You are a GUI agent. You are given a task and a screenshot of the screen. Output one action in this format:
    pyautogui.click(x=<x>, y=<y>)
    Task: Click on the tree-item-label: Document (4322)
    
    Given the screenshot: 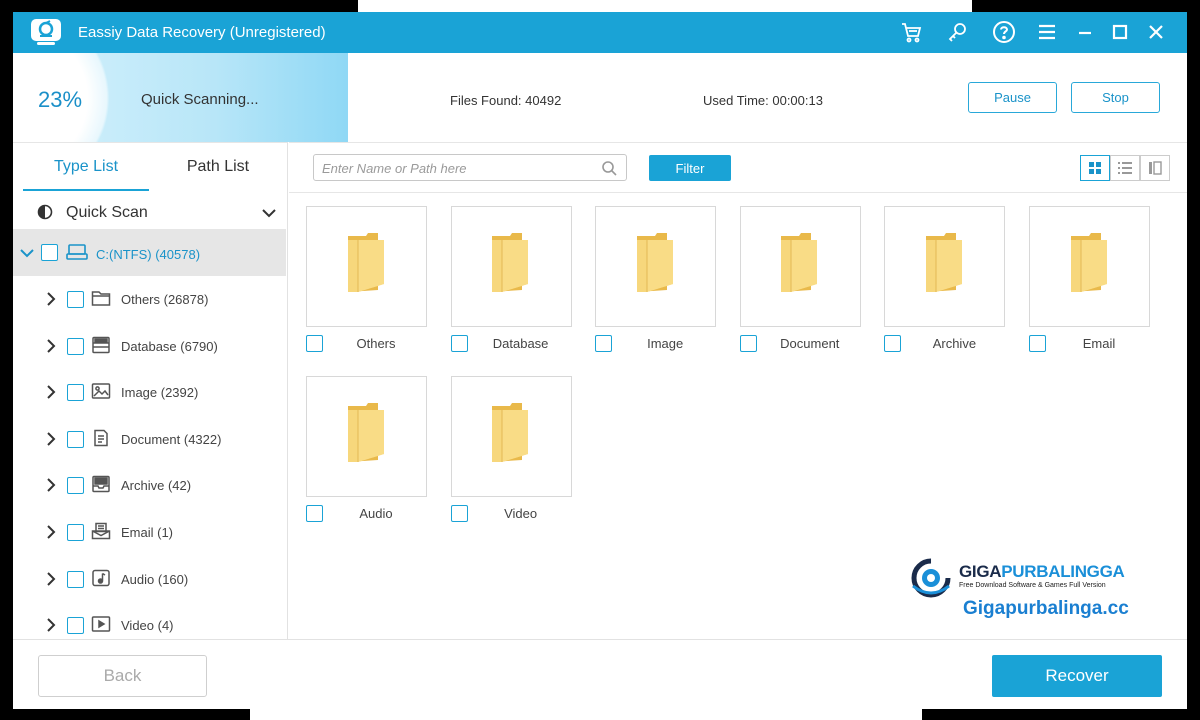 What is the action you would take?
    pyautogui.click(x=171, y=439)
    